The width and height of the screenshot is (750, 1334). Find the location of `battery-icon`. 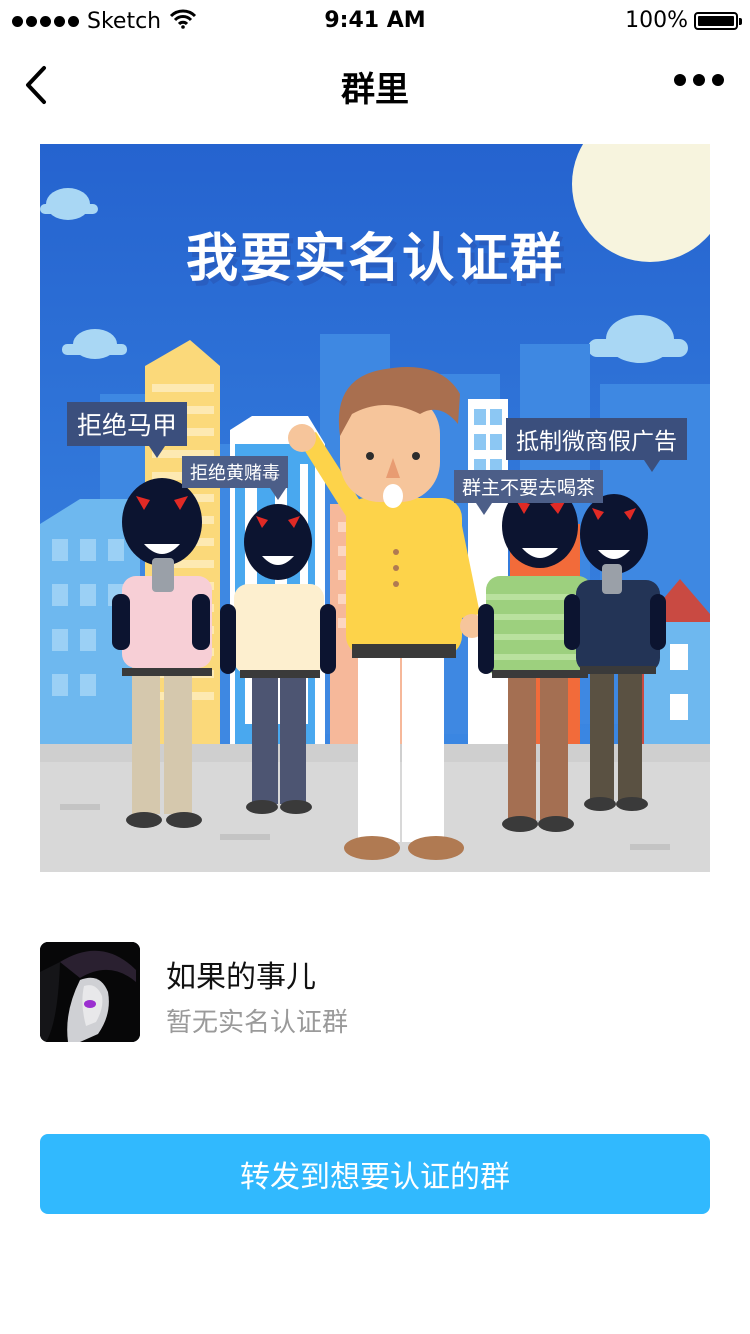

battery-icon is located at coordinates (718, 20).